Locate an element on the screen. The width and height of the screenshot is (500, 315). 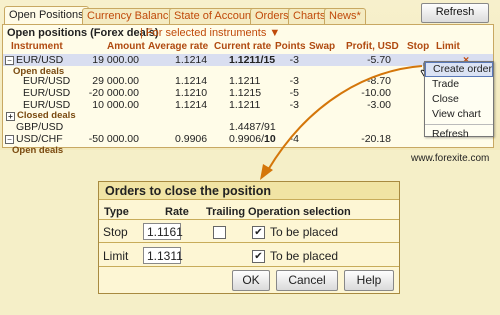
help-button: Help is located at coordinates (369, 280).